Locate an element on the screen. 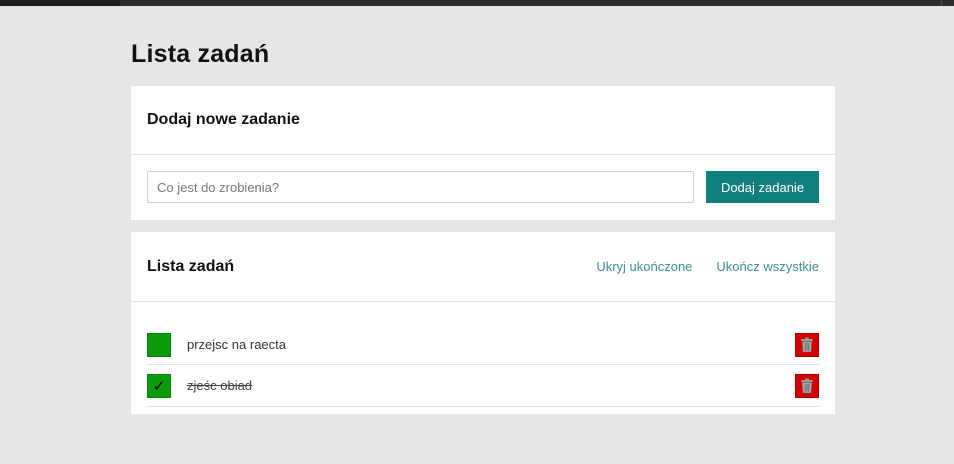  complete-all-link: Ukończ wszystkie is located at coordinates (767, 266).